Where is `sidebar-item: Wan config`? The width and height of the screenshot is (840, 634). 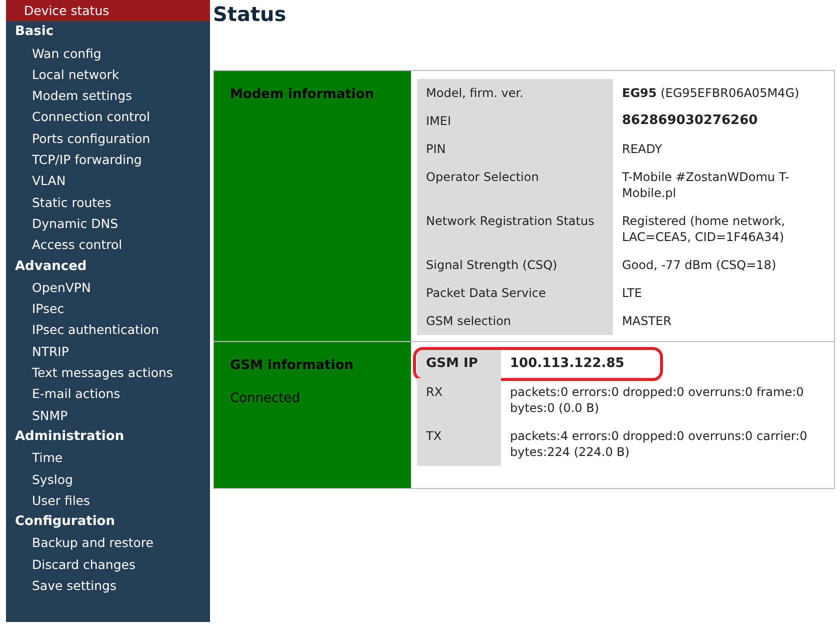 sidebar-item: Wan config is located at coordinates (108, 53).